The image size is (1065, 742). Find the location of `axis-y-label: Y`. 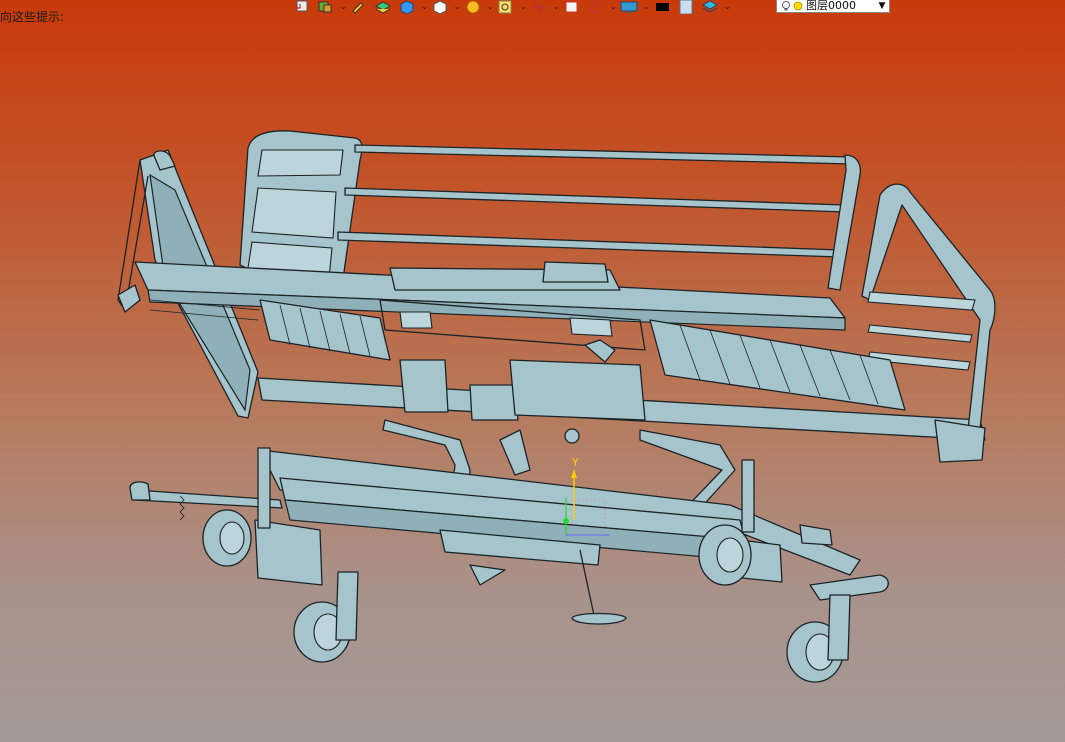

axis-y-label: Y is located at coordinates (575, 462).